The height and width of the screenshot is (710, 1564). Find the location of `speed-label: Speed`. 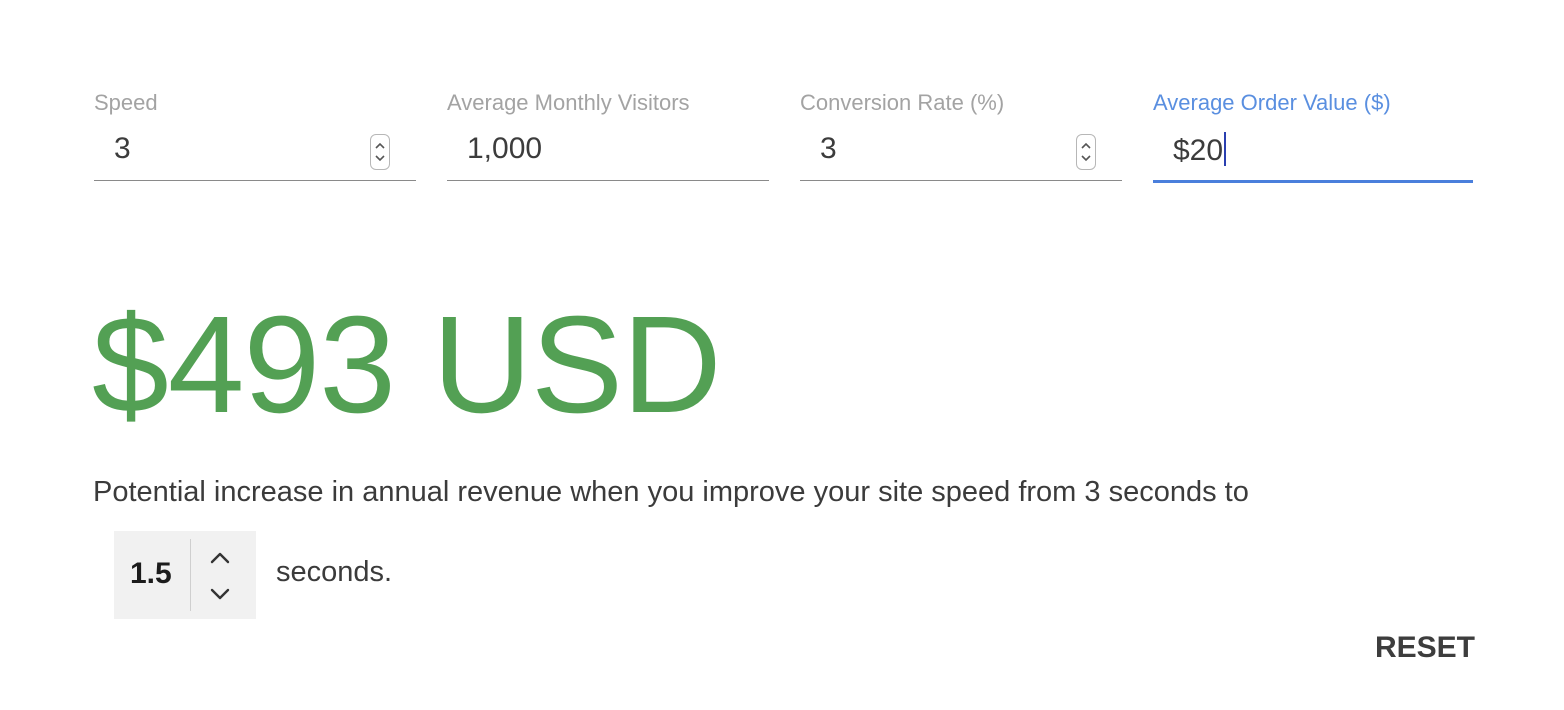

speed-label: Speed is located at coordinates (126, 102).